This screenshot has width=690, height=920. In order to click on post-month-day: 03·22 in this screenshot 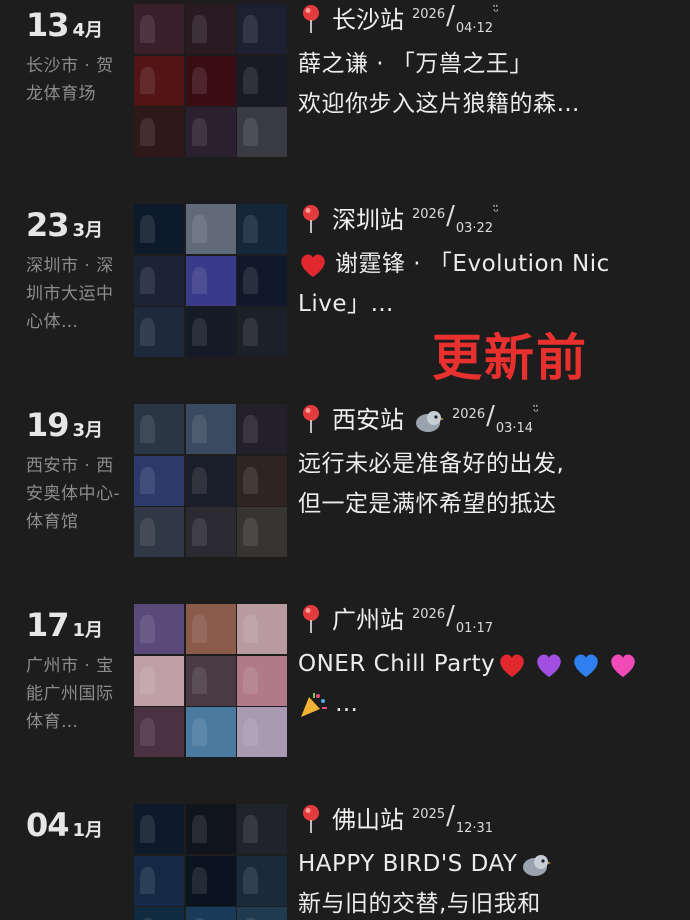, I will do `click(474, 228)`.